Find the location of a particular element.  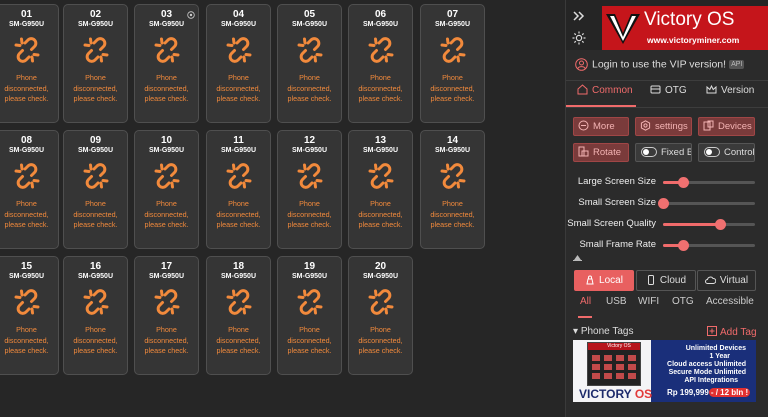

filter-usb: USB is located at coordinates (616, 301).